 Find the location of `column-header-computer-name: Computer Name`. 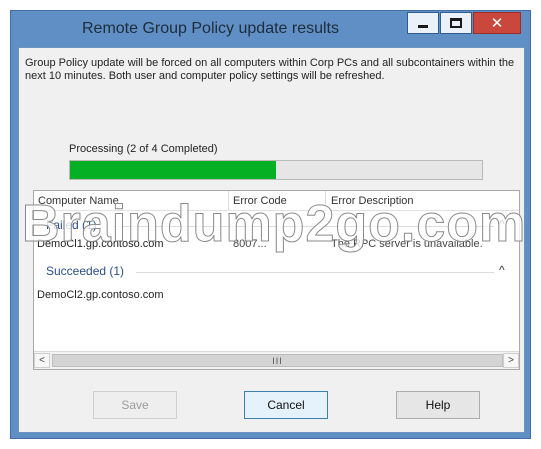

column-header-computer-name: Computer Name is located at coordinates (78, 201).